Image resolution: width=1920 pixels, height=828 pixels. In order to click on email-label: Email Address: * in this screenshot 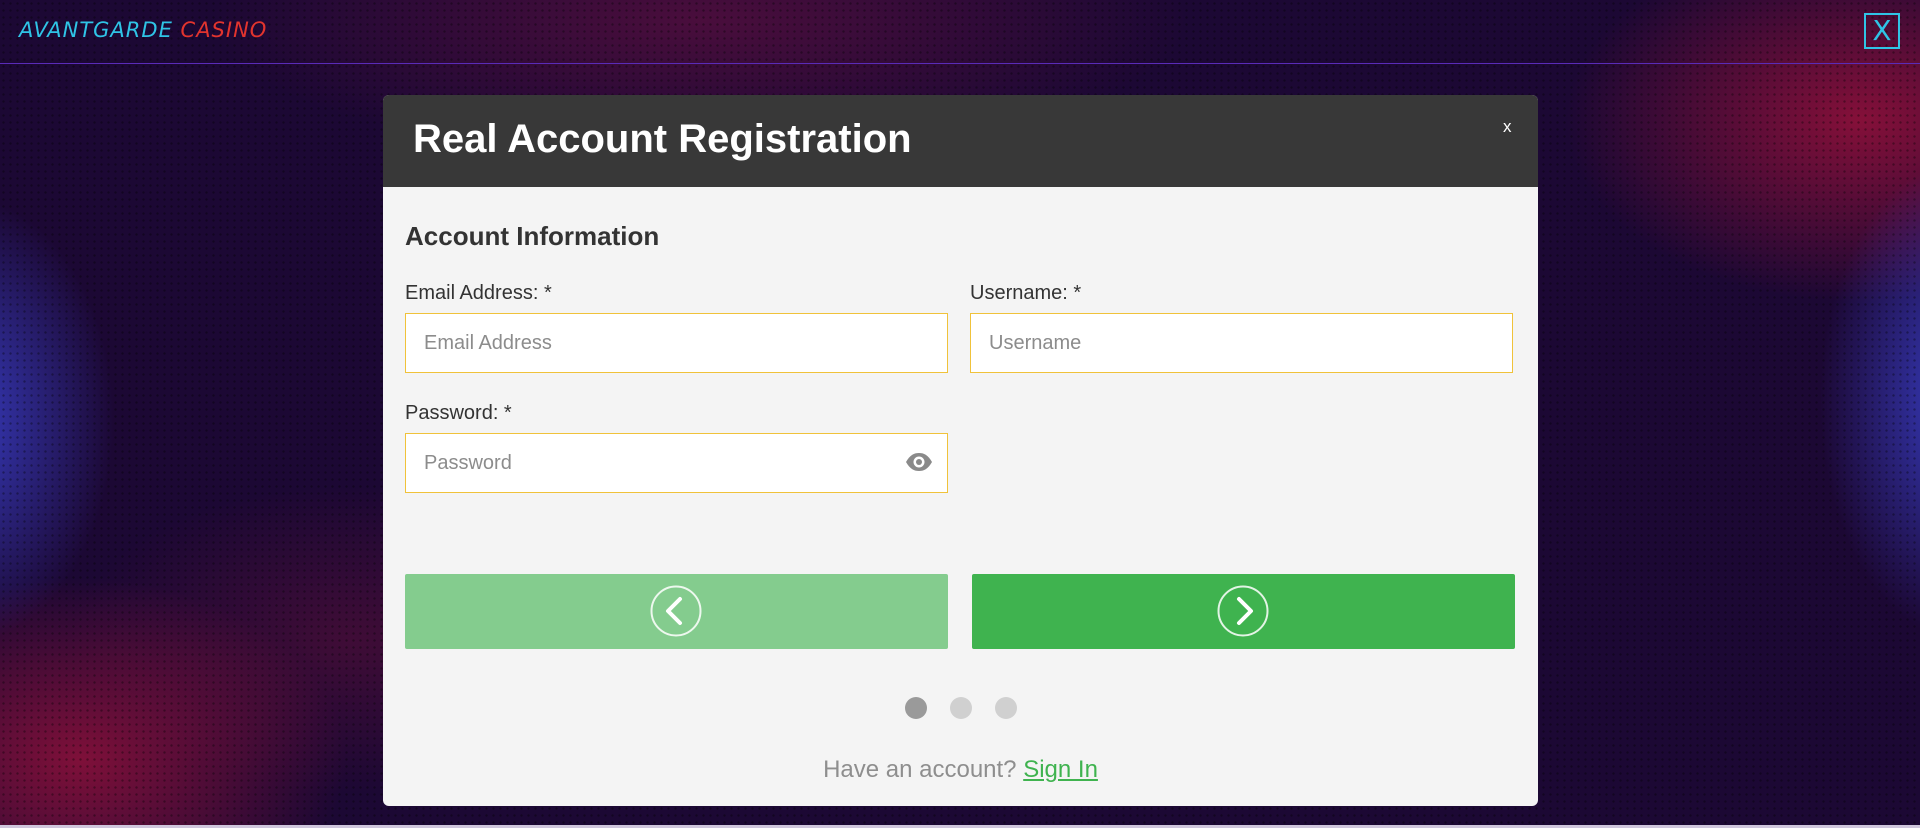, I will do `click(478, 293)`.